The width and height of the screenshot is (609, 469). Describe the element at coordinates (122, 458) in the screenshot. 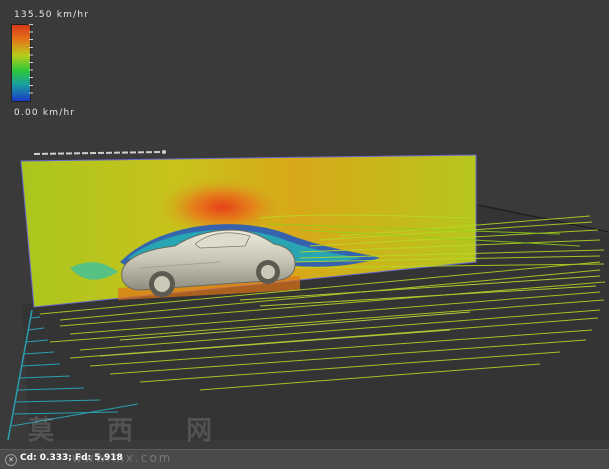

I see `watermark-url: www.mx.com` at that location.